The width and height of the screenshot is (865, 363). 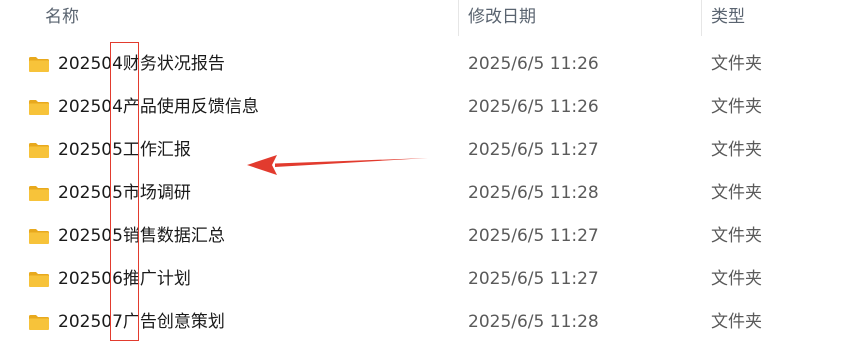 What do you see at coordinates (432, 236) in the screenshot?
I see `file-row: 202505销售数据汇总 2025/6/5 11:27 文件夹` at bounding box center [432, 236].